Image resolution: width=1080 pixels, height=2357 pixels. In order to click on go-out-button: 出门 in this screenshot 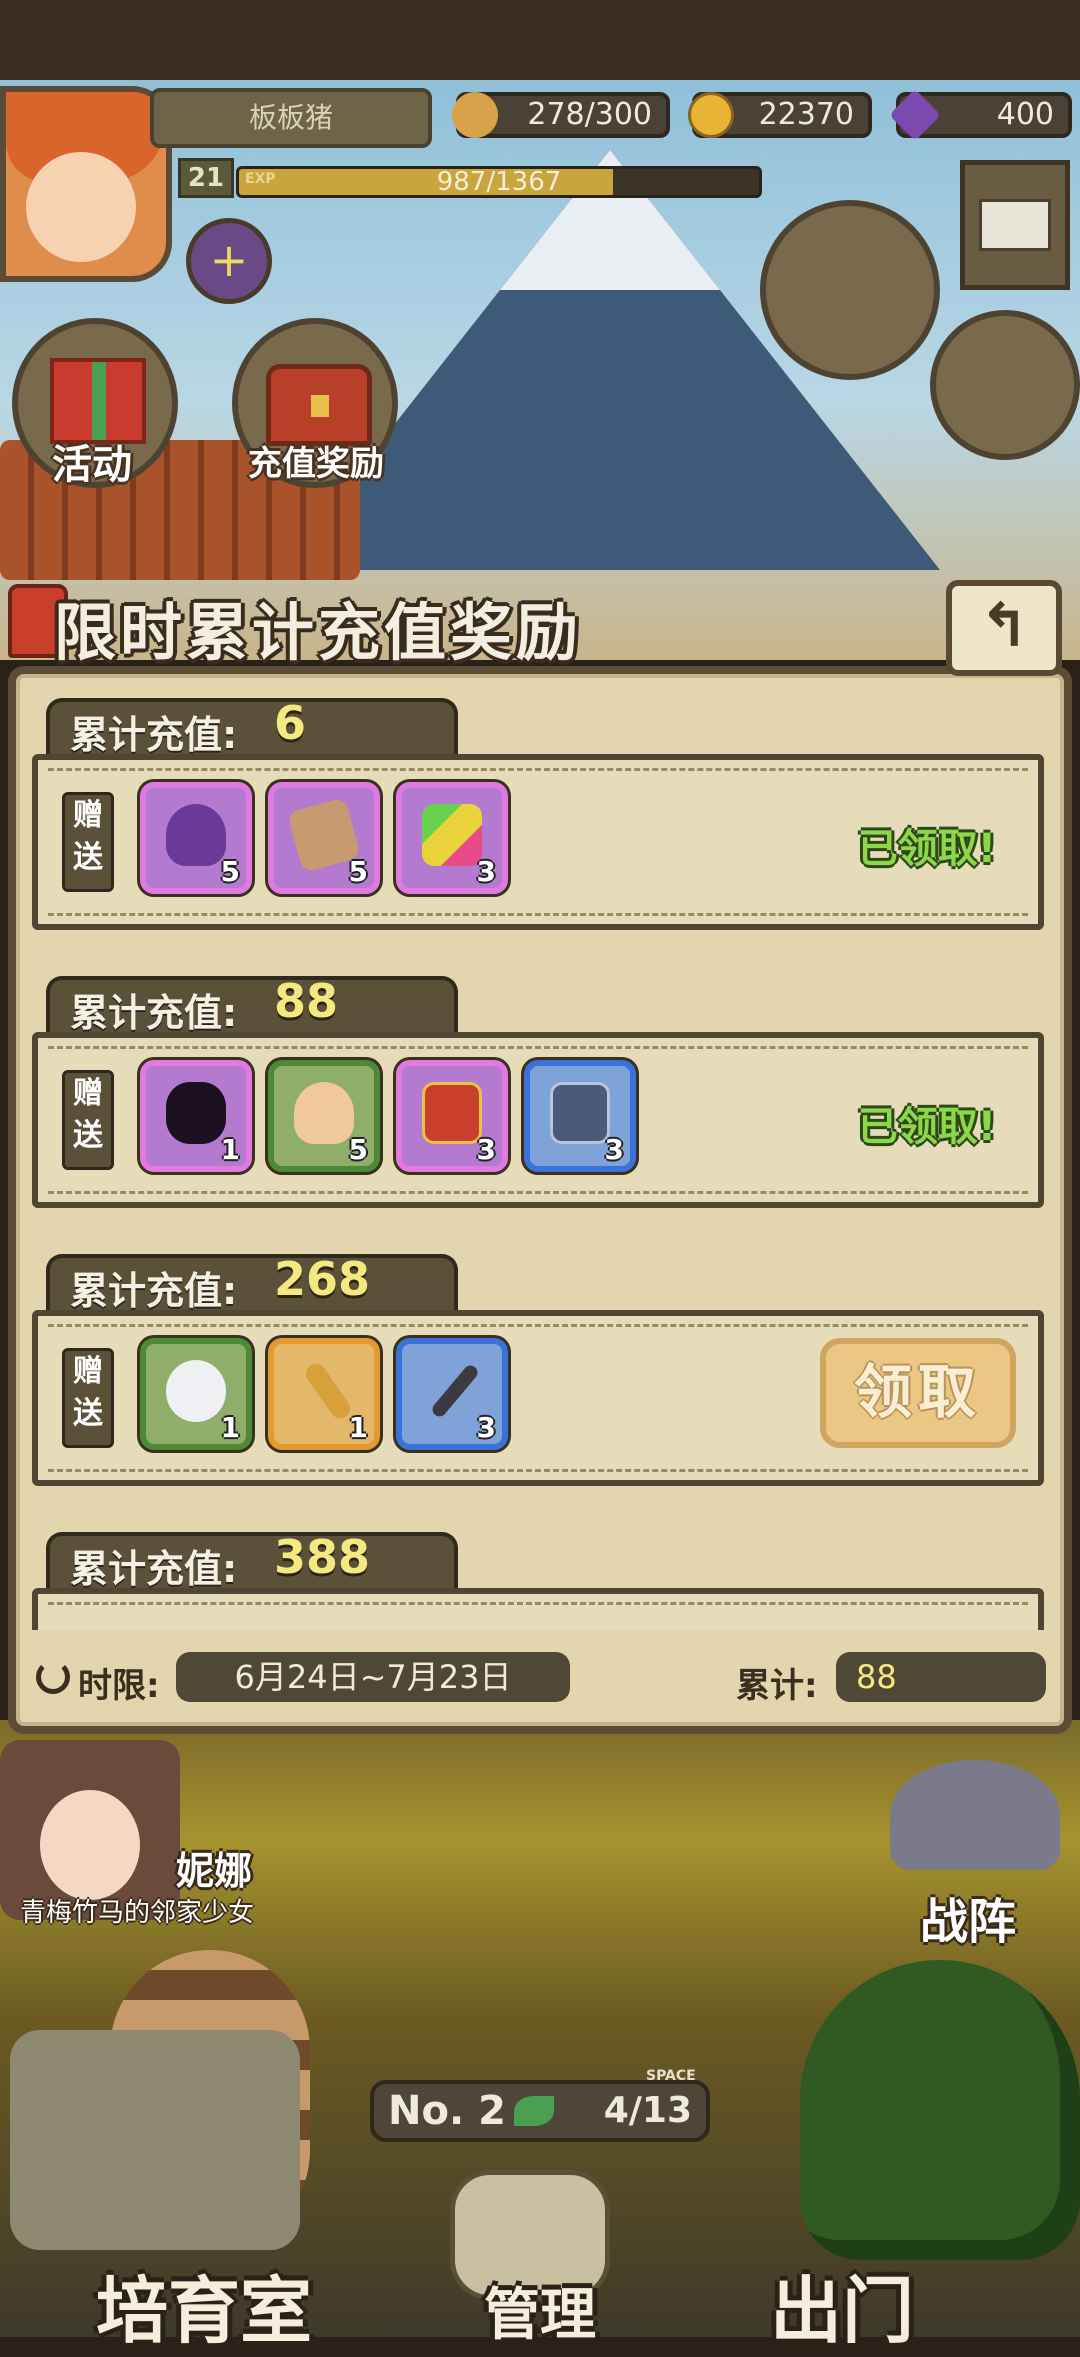, I will do `click(842, 2304)`.